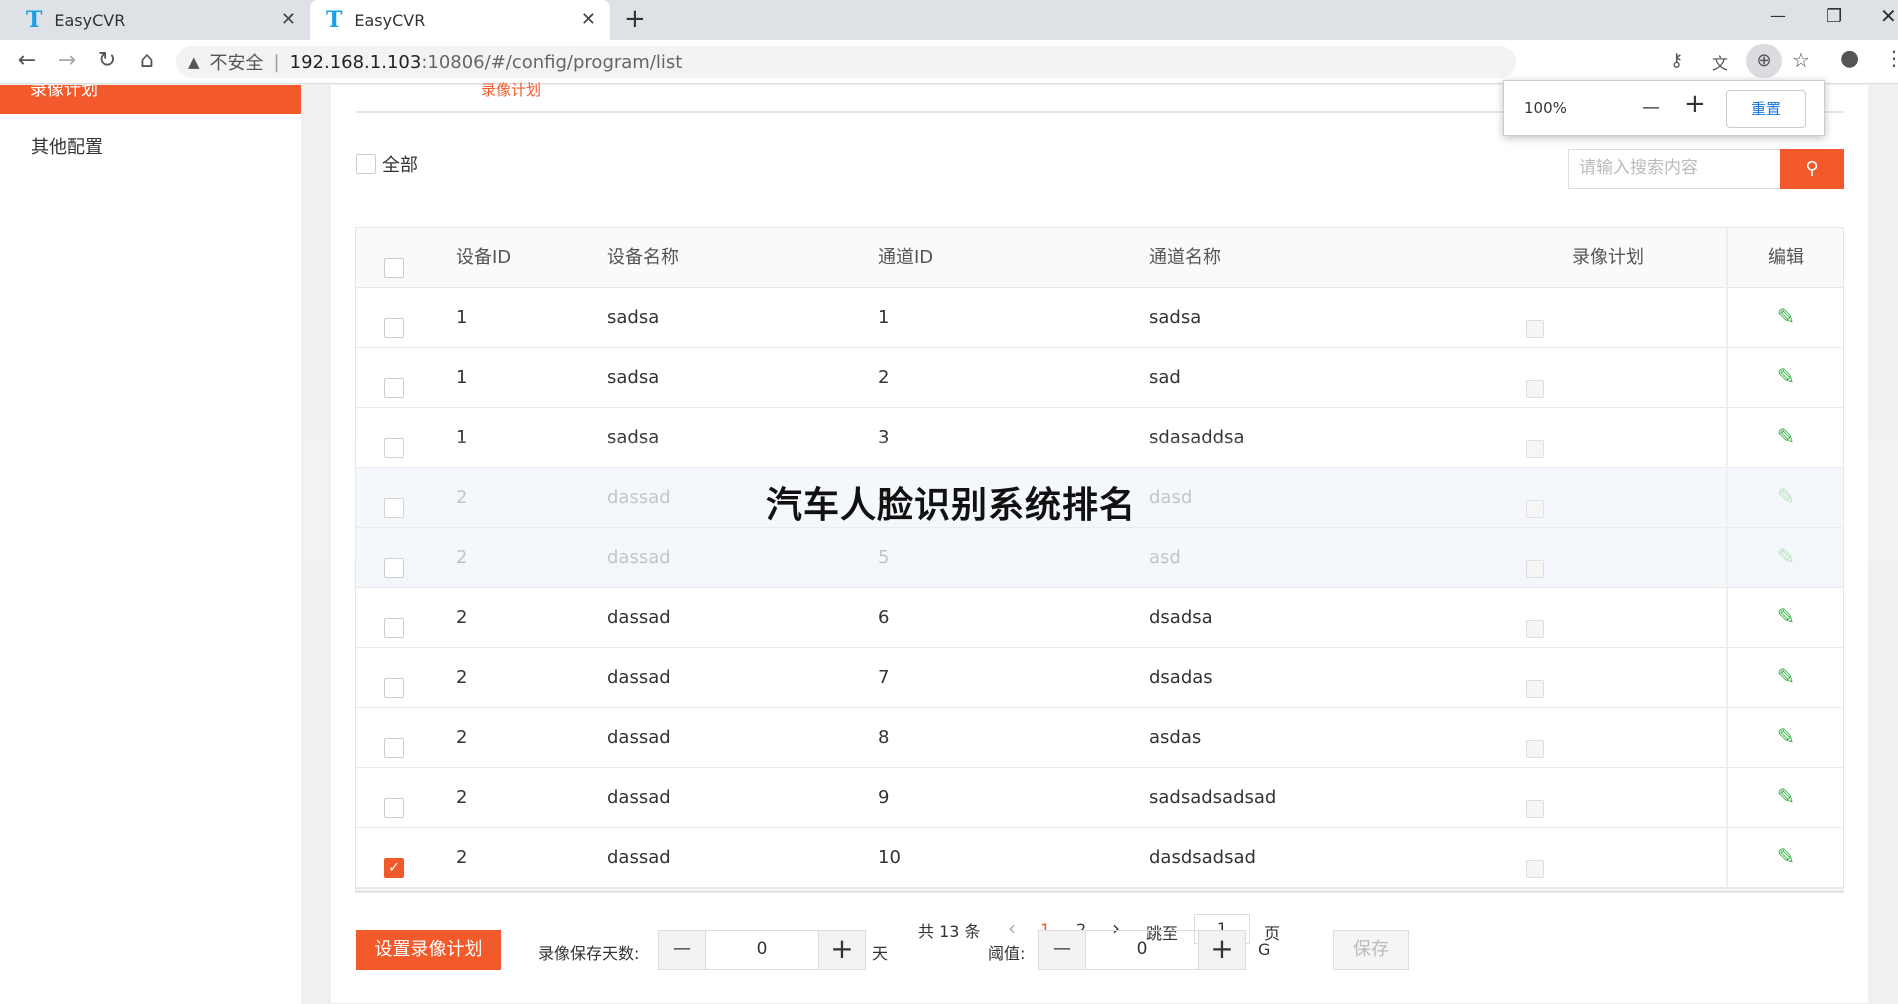 The height and width of the screenshot is (1004, 1898). What do you see at coordinates (394, 268) in the screenshot?
I see `header-checkbox` at bounding box center [394, 268].